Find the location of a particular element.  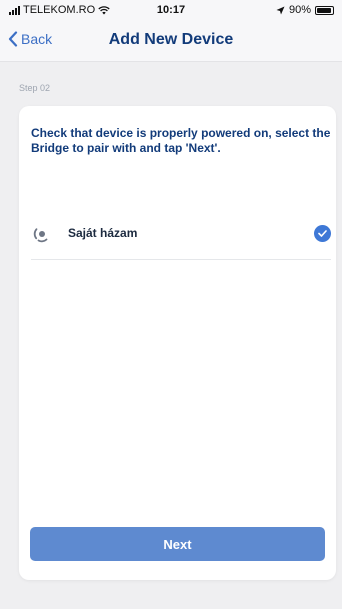

bridge-list-item: Saját házam is located at coordinates (181, 236).